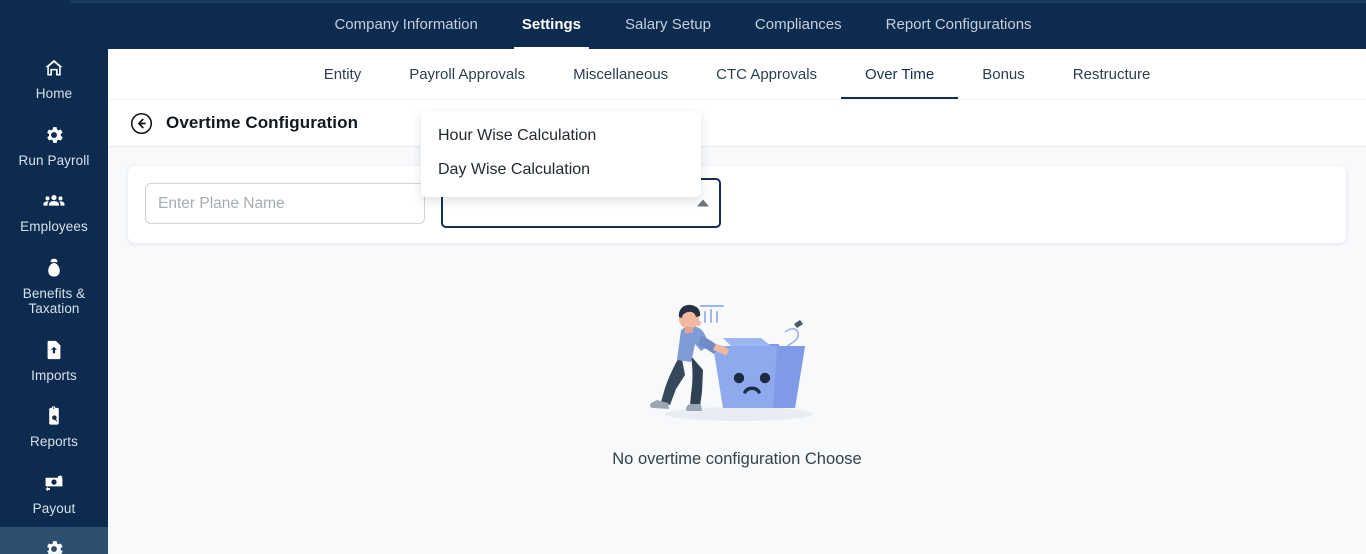 This screenshot has width=1366, height=554. I want to click on topnav-item-label: Compliances, so click(798, 24).